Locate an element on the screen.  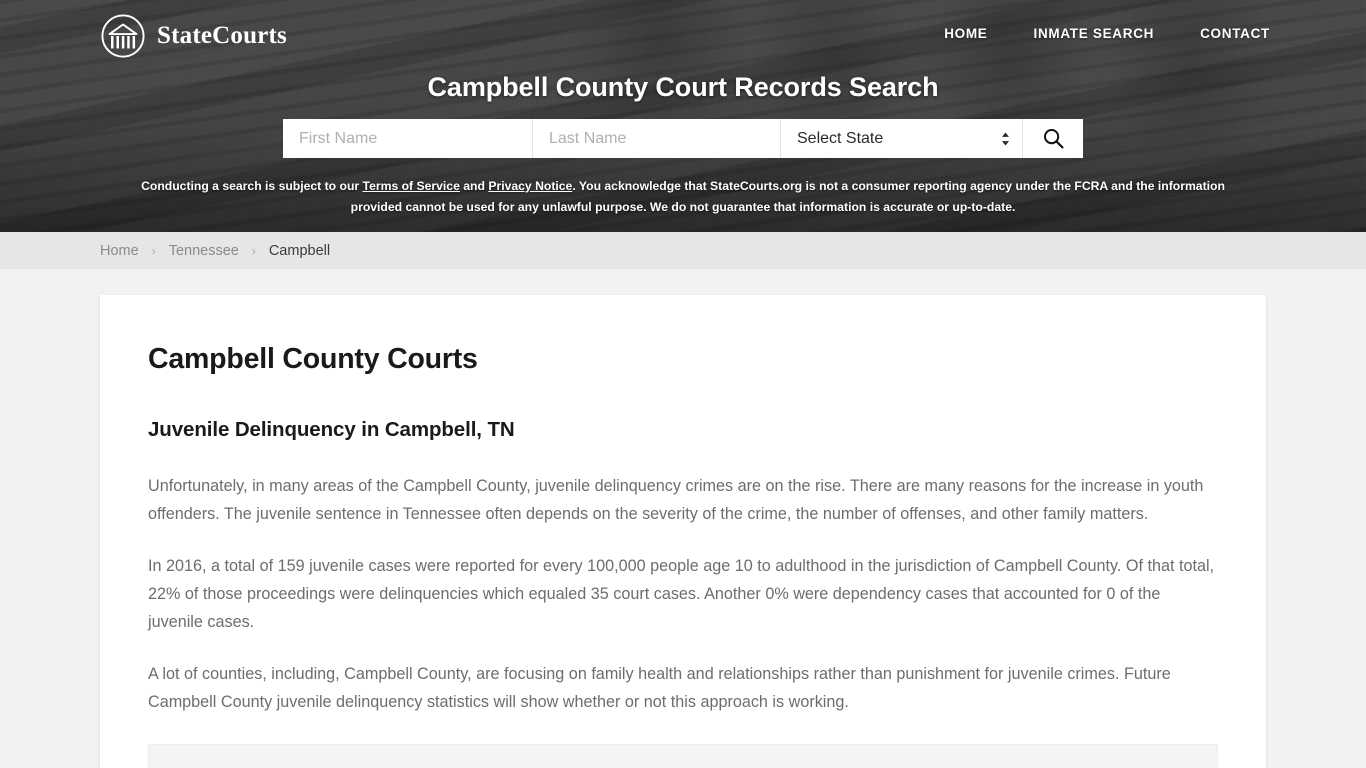
state-select: Select State is located at coordinates (901, 138).